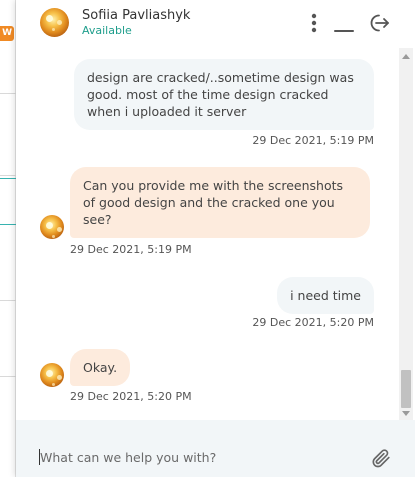  I want to click on chat-header: Sofiia Pavliashyk Available, so click(215, 24).